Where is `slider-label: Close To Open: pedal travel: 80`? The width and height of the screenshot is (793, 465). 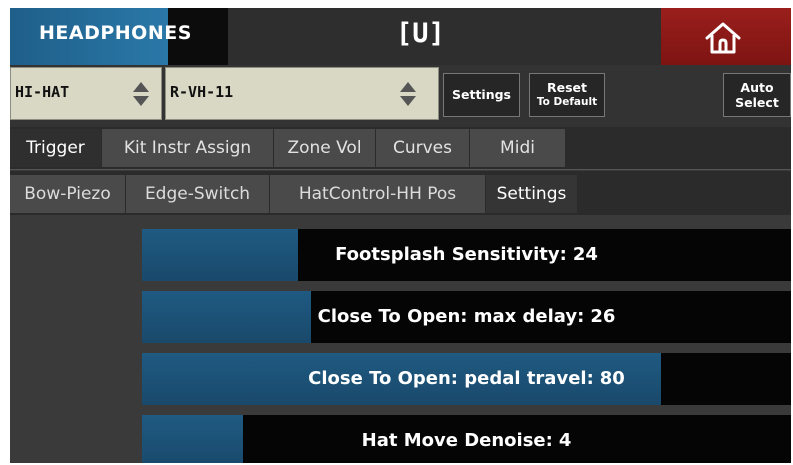
slider-label: Close To Open: pedal travel: 80 is located at coordinates (466, 379).